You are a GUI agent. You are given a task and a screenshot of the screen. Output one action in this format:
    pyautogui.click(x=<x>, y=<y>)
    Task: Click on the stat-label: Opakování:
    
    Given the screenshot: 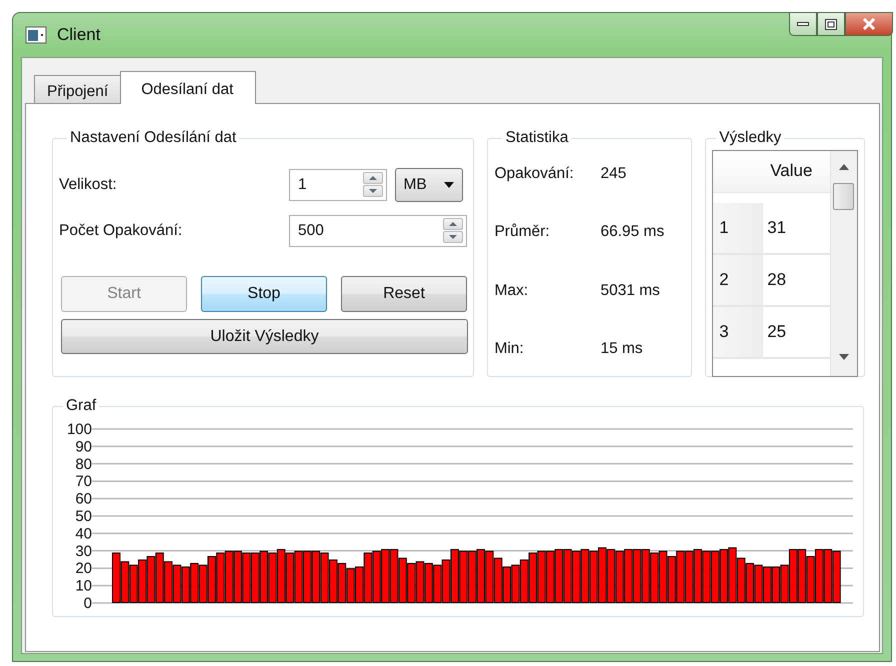 What is the action you would take?
    pyautogui.click(x=534, y=174)
    